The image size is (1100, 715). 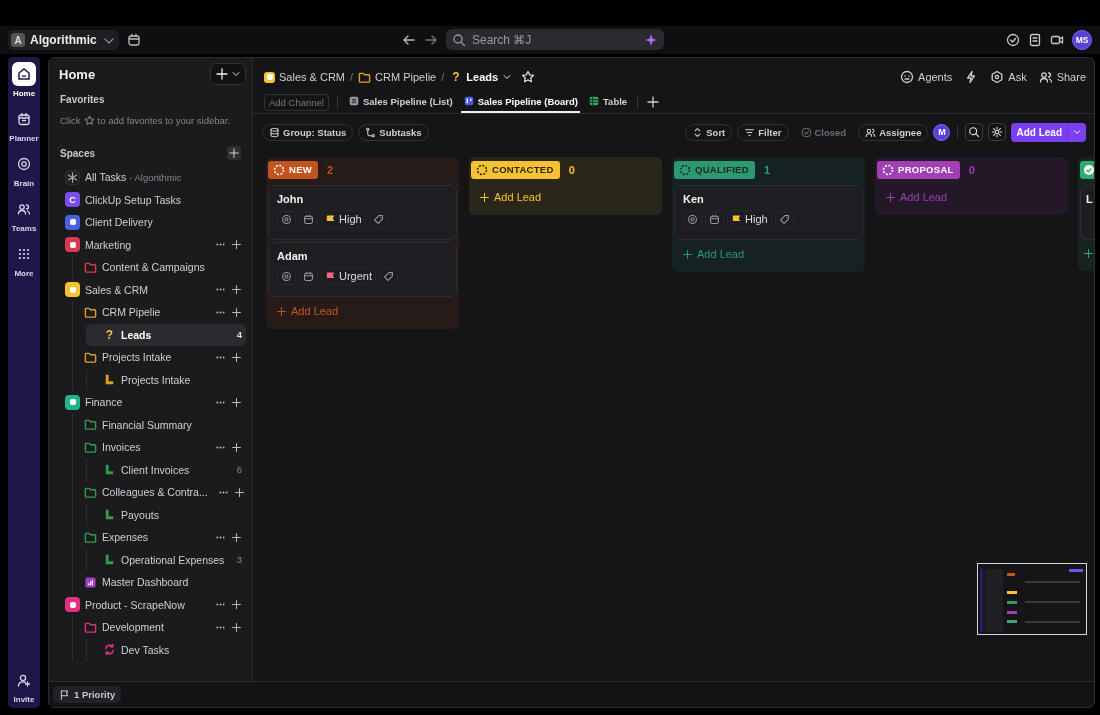 What do you see at coordinates (63, 40) in the screenshot?
I see `workspace-switcher: A Algorithmic` at bounding box center [63, 40].